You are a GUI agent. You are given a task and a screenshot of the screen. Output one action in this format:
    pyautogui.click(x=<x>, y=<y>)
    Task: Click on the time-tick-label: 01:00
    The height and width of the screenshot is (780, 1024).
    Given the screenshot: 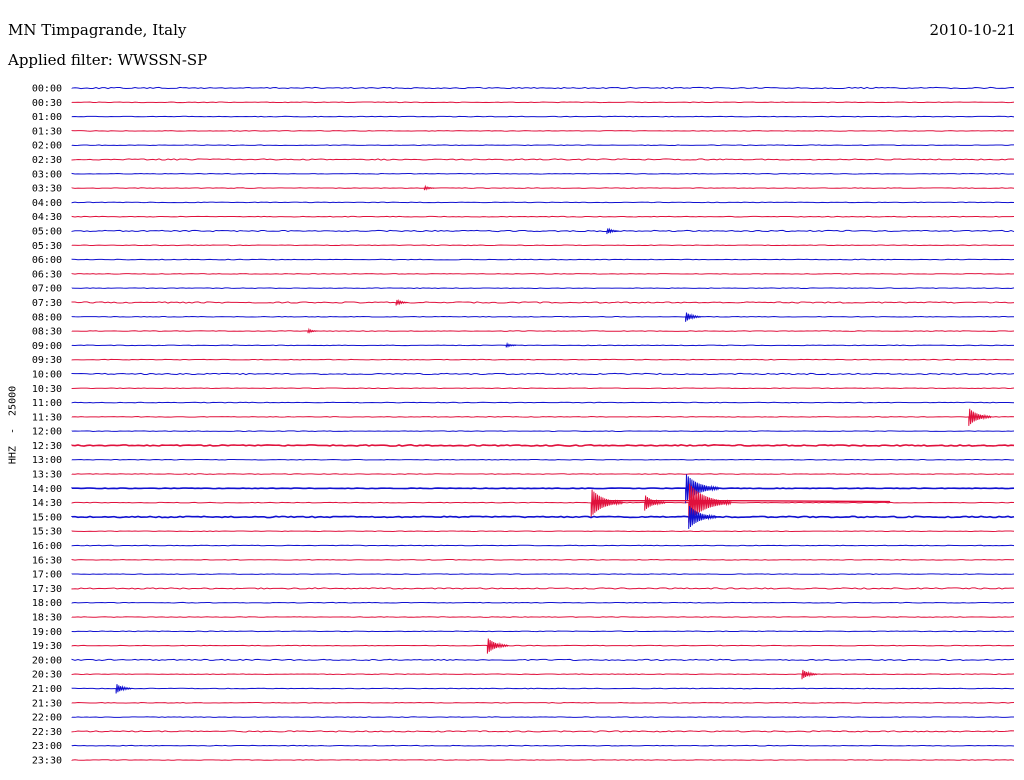 What is the action you would take?
    pyautogui.click(x=47, y=117)
    